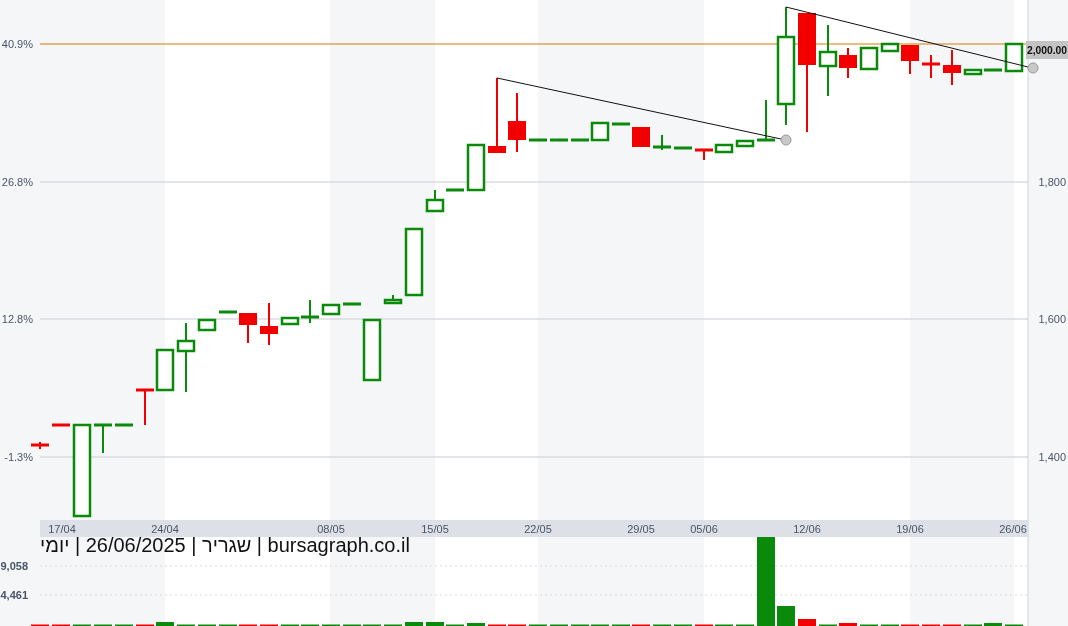 This screenshot has width=1068, height=626. What do you see at coordinates (1013, 529) in the screenshot?
I see `date-label: 26/06` at bounding box center [1013, 529].